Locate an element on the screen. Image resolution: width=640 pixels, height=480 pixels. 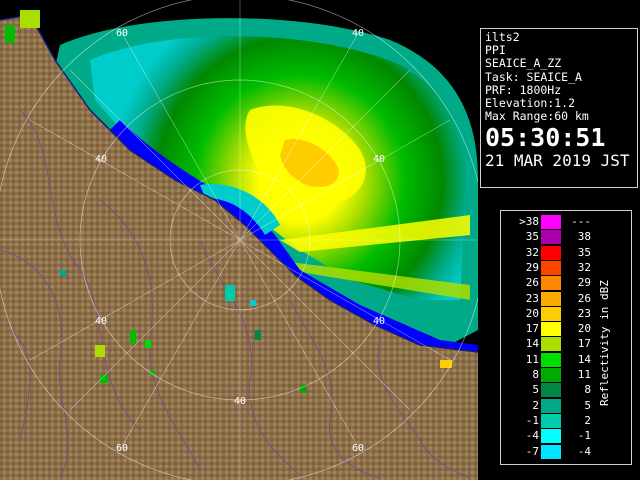
legend-min-value: >38 is located at coordinates (529, 221).